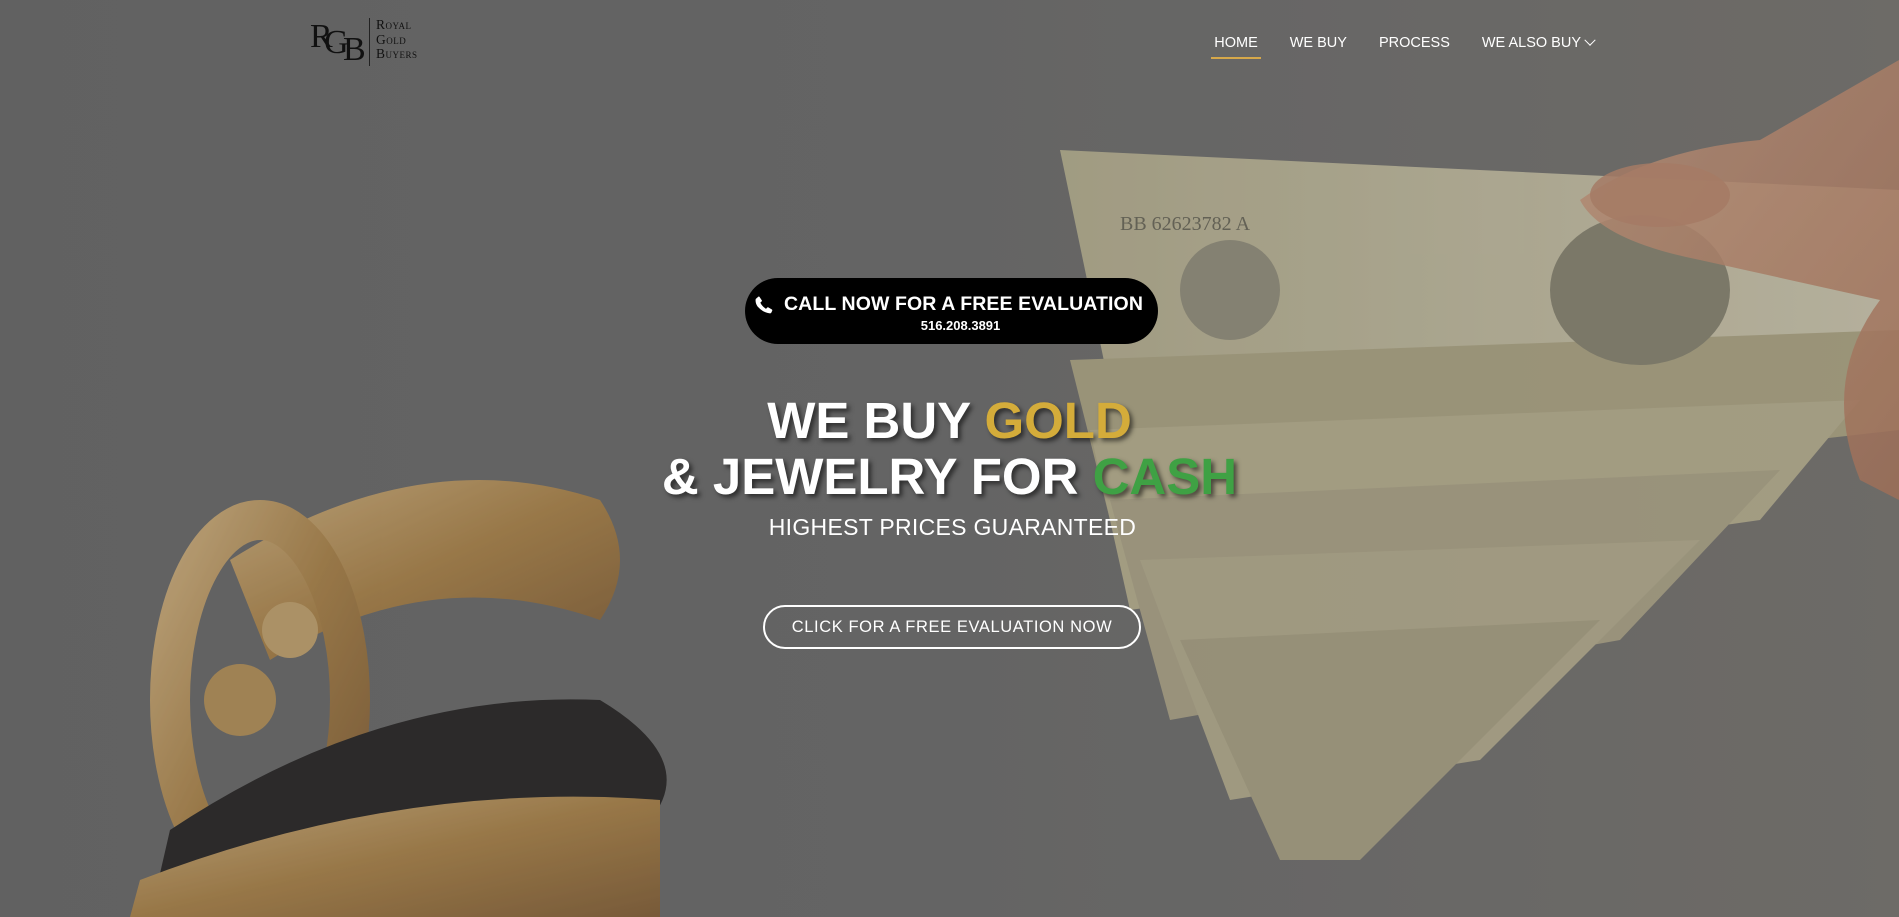 The width and height of the screenshot is (1899, 917). I want to click on call-now-label: CALL NOW FOR A FREE EVALUATION, so click(963, 304).